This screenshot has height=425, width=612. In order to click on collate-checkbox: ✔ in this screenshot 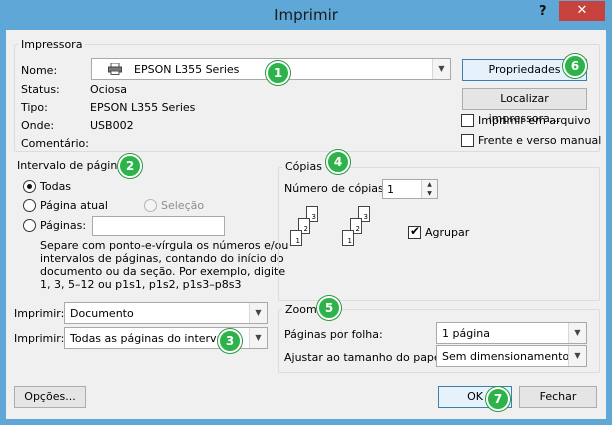, I will do `click(414, 231)`.